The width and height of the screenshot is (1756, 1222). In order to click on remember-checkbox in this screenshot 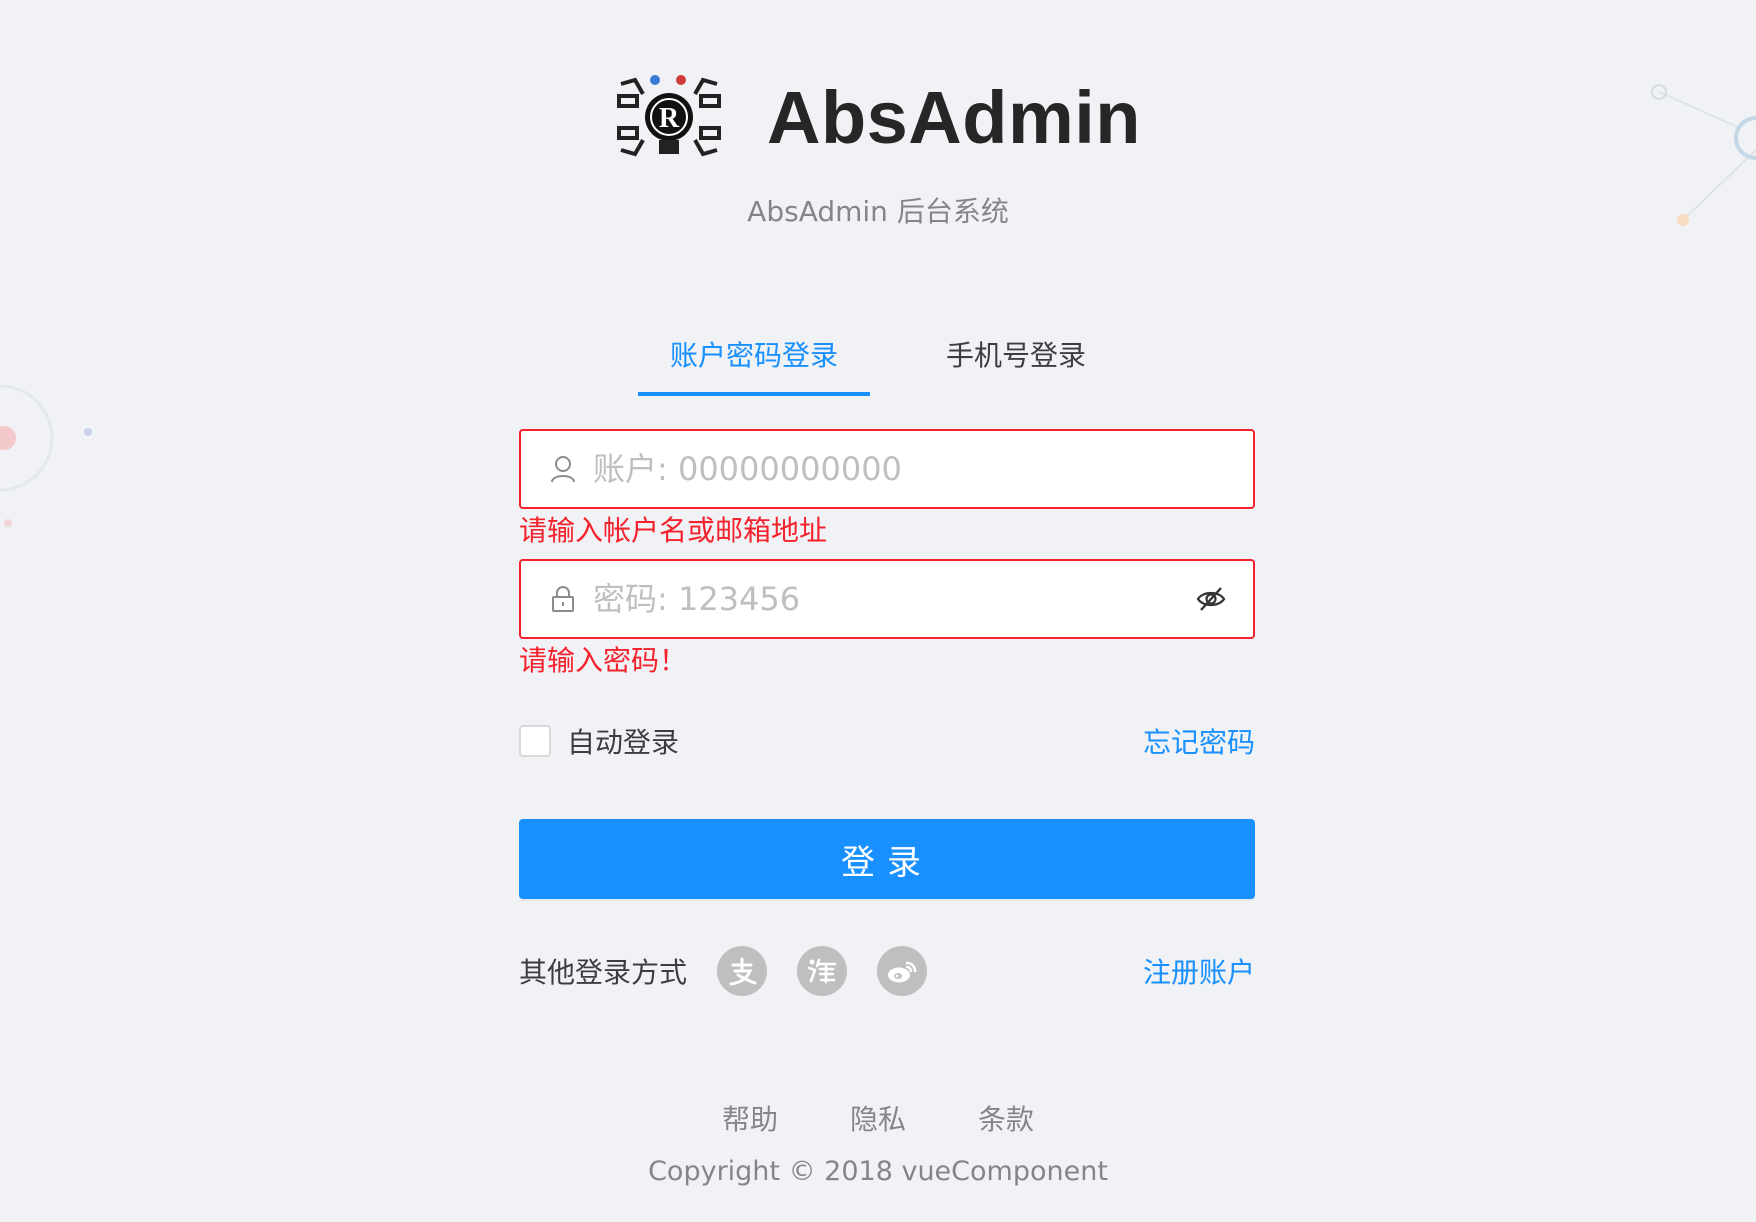, I will do `click(535, 741)`.